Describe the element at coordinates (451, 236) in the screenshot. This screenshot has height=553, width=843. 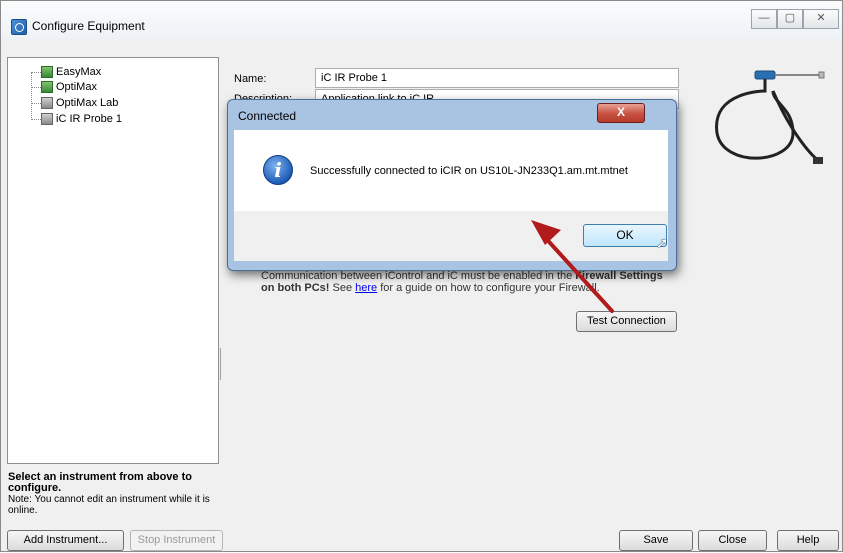
I see `dialog-footer: OK ➚` at that location.